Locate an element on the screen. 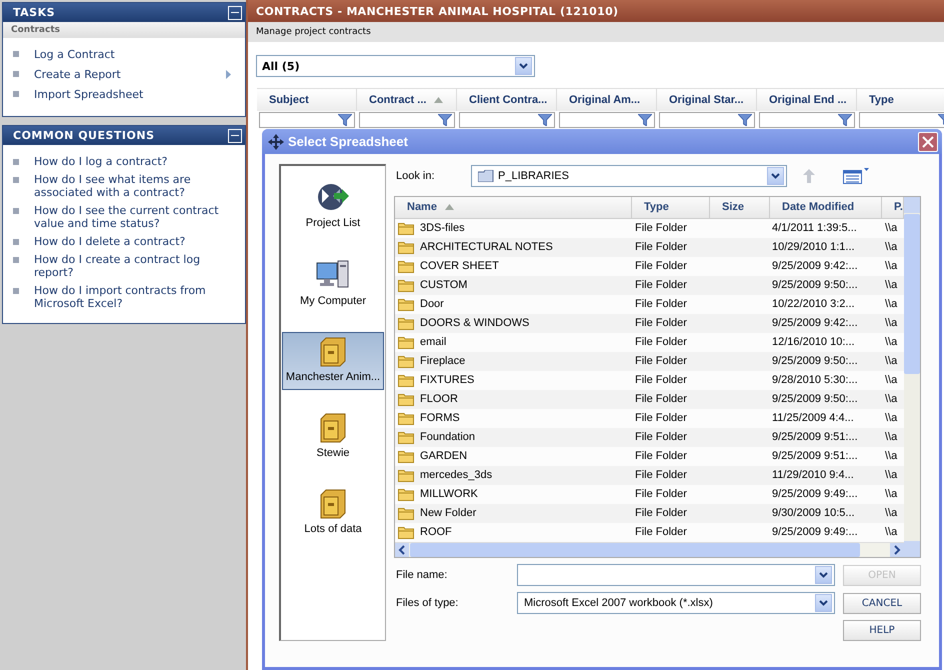  file-name: Foundation is located at coordinates (448, 437).